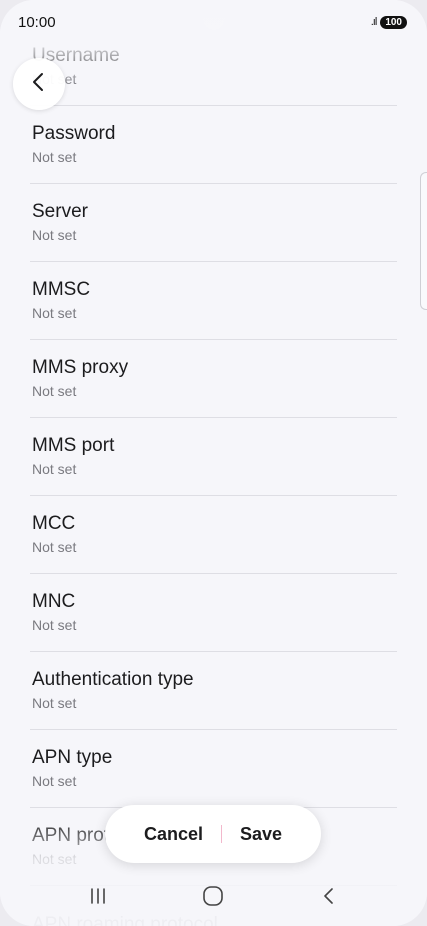 Image resolution: width=427 pixels, height=926 pixels. I want to click on list-item-title: Server, so click(60, 211).